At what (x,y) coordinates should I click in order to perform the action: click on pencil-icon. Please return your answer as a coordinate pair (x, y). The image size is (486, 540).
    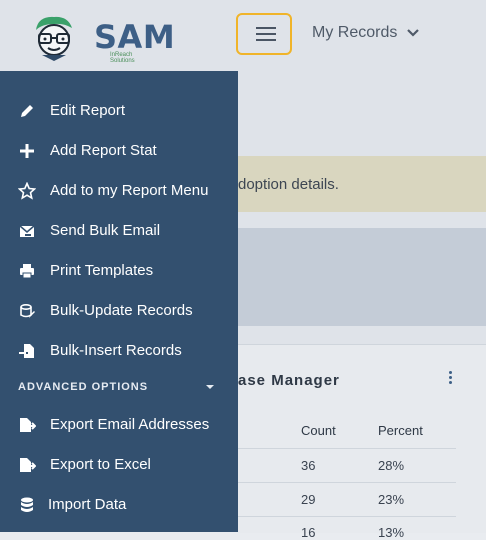
    Looking at the image, I should click on (27, 111).